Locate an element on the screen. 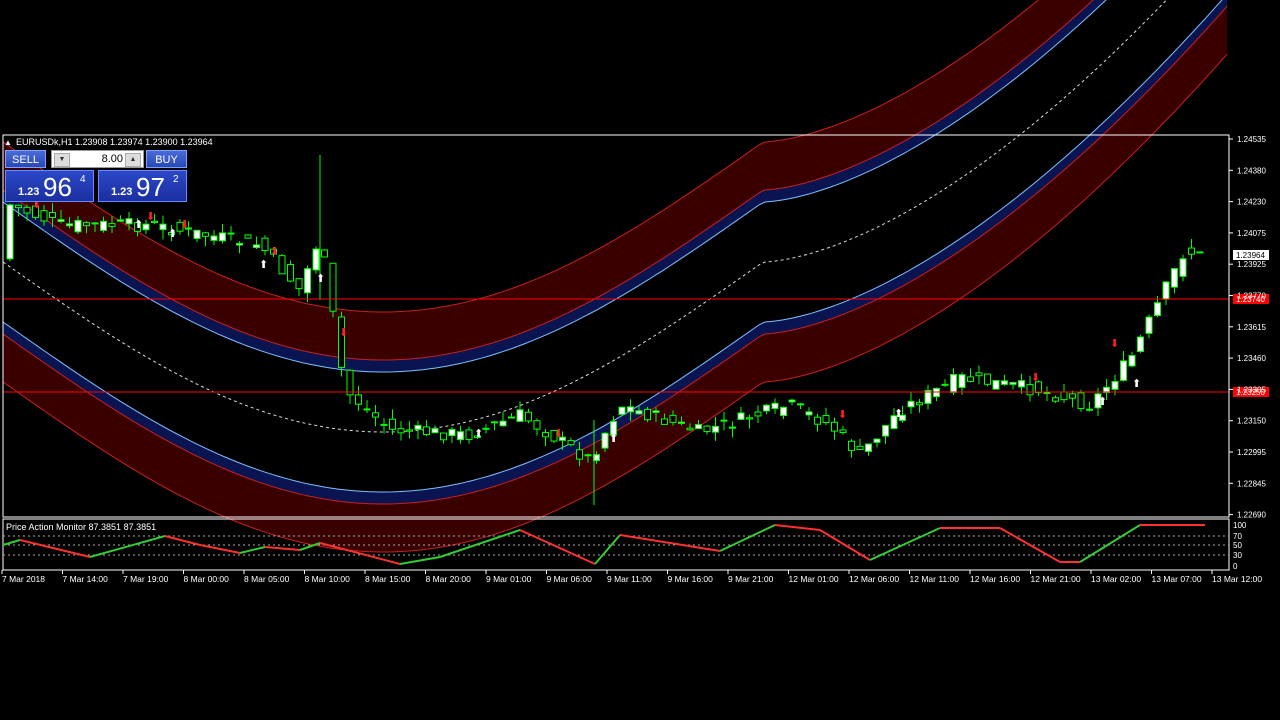 Image resolution: width=1280 pixels, height=720 pixels. bid-price-button: 1.23 96 4 is located at coordinates (49, 186).